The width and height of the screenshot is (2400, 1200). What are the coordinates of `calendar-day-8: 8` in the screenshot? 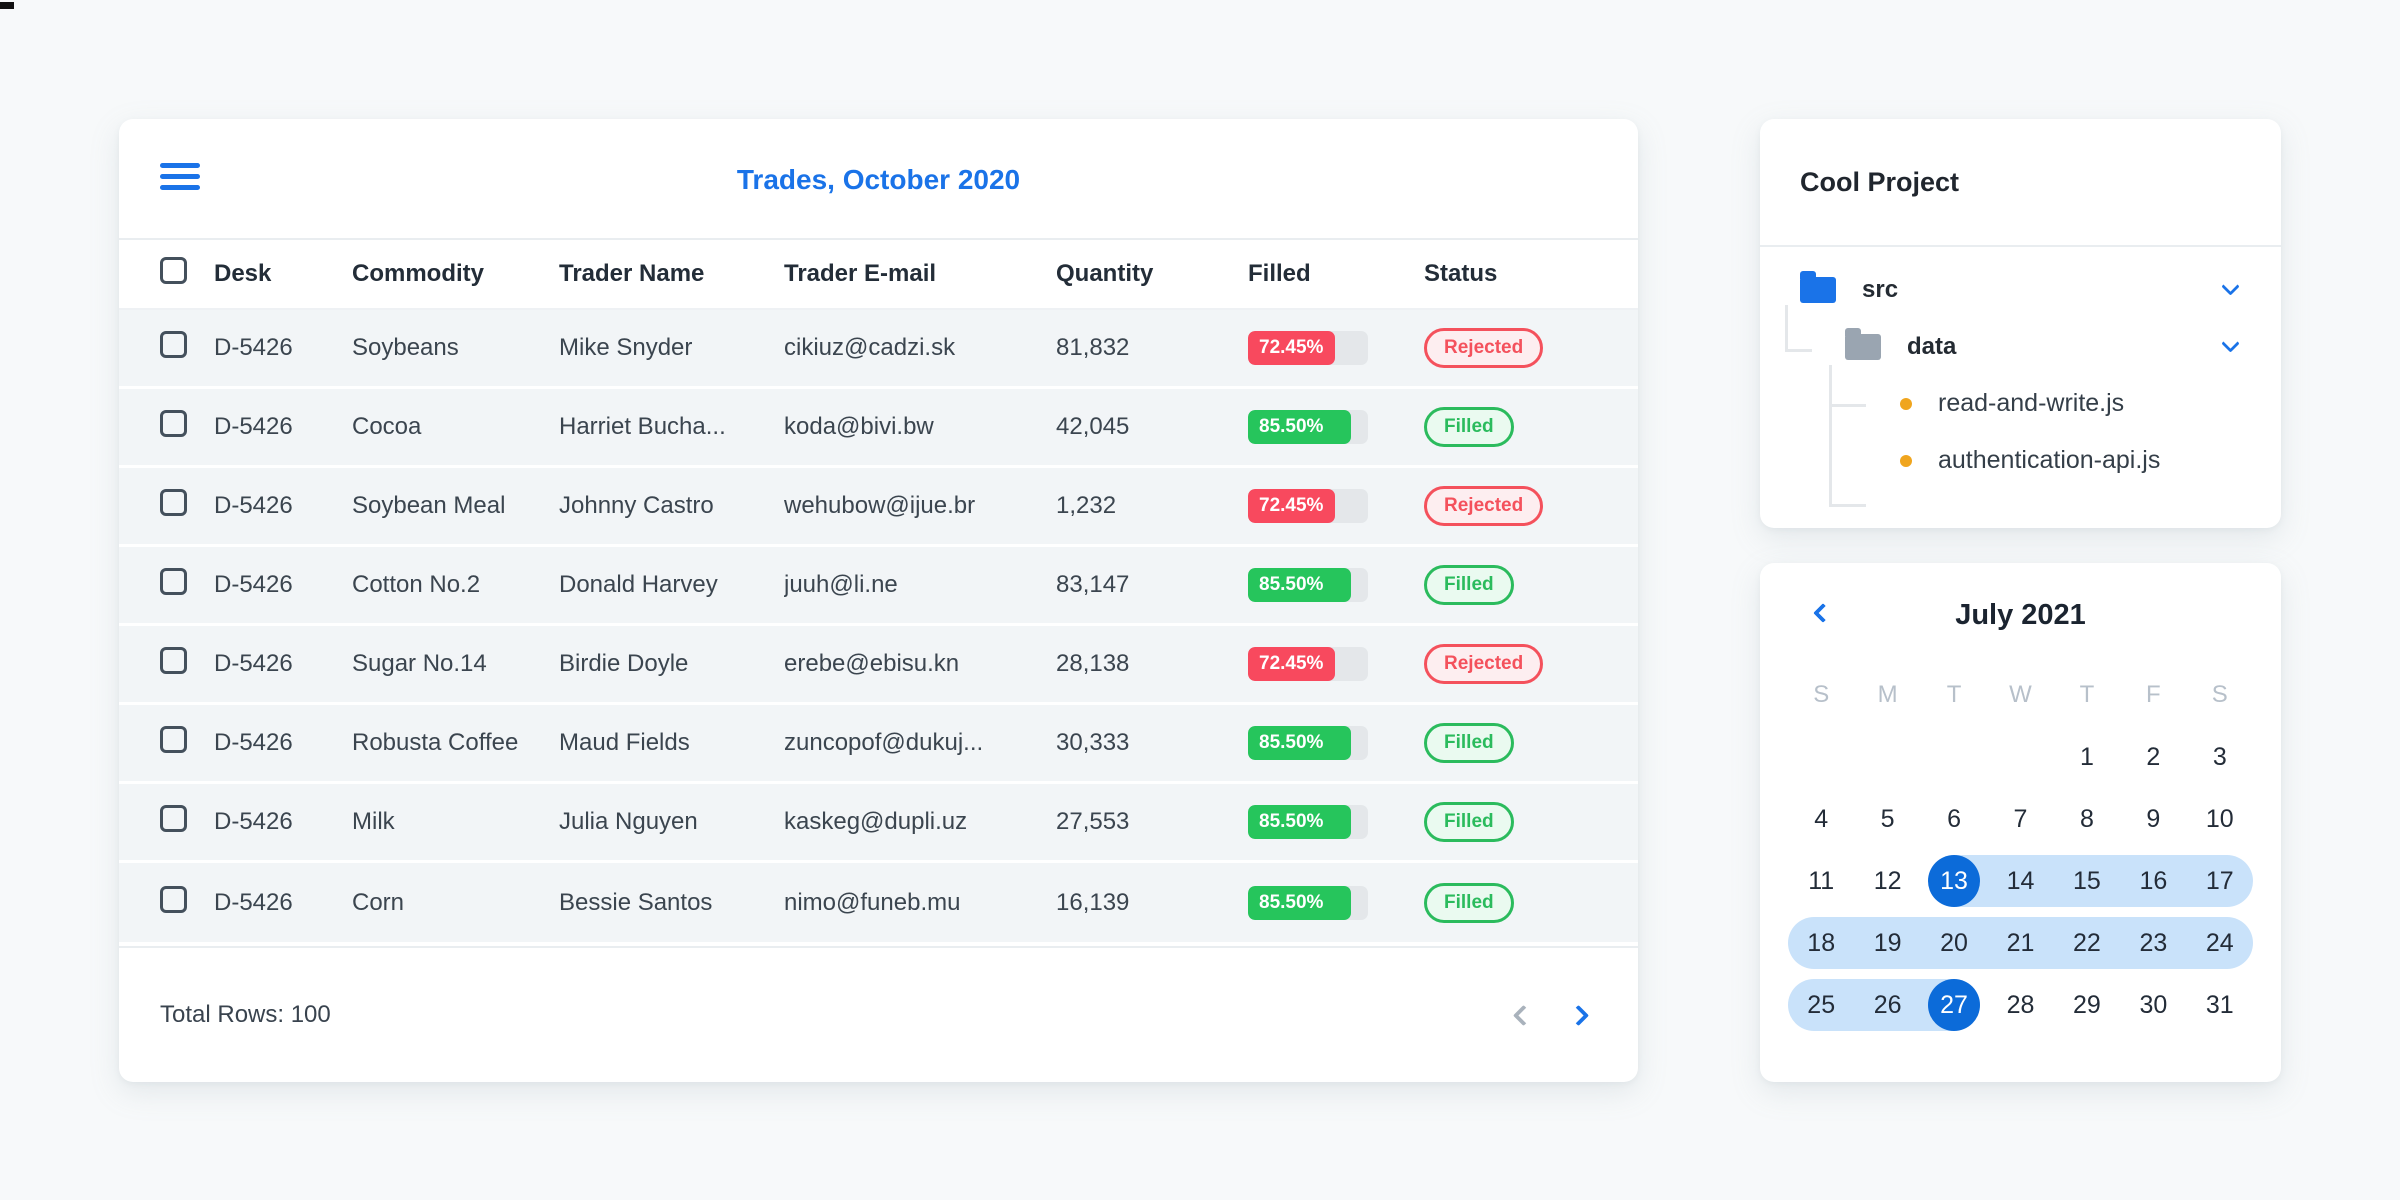 It's located at (2087, 819).